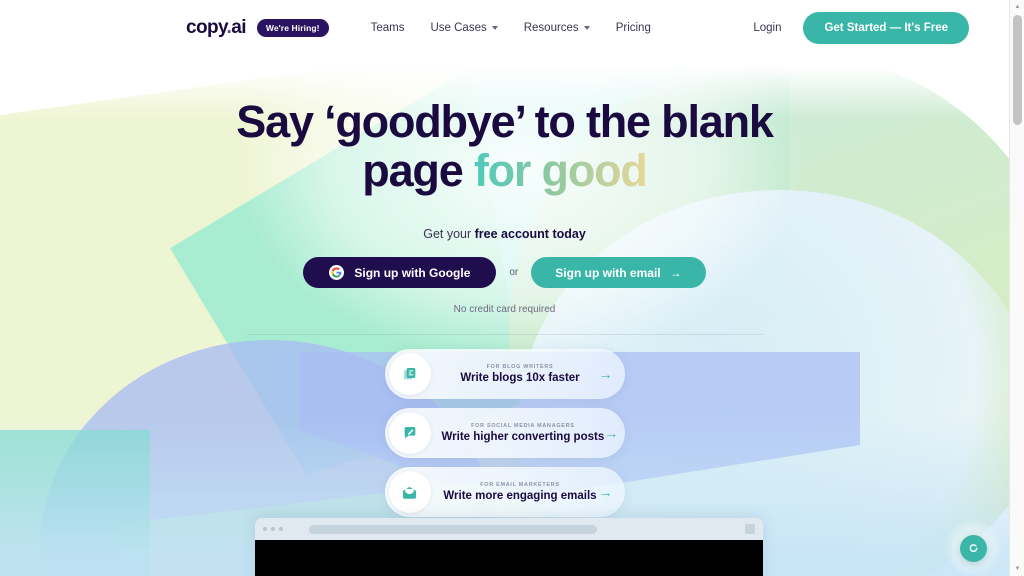  Describe the element at coordinates (504, 335) in the screenshot. I see `section-divider` at that location.